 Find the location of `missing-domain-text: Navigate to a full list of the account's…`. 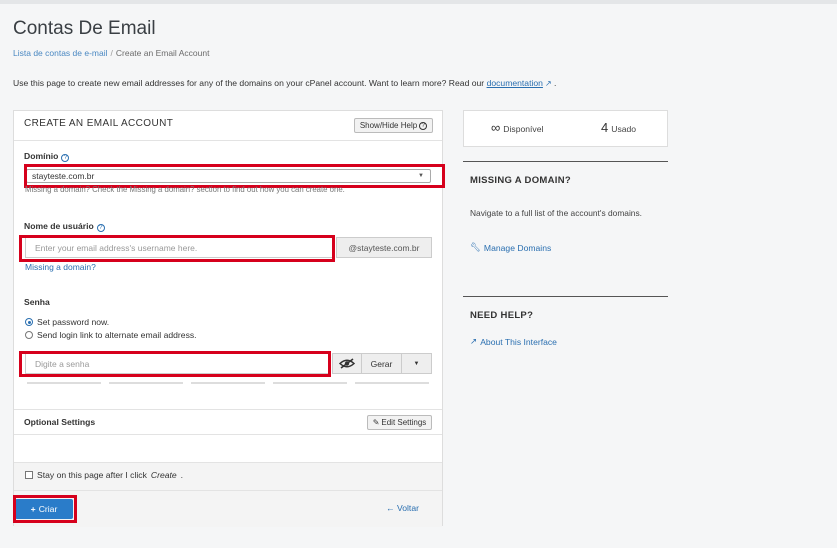

missing-domain-text: Navigate to a full list of the account's… is located at coordinates (556, 213).